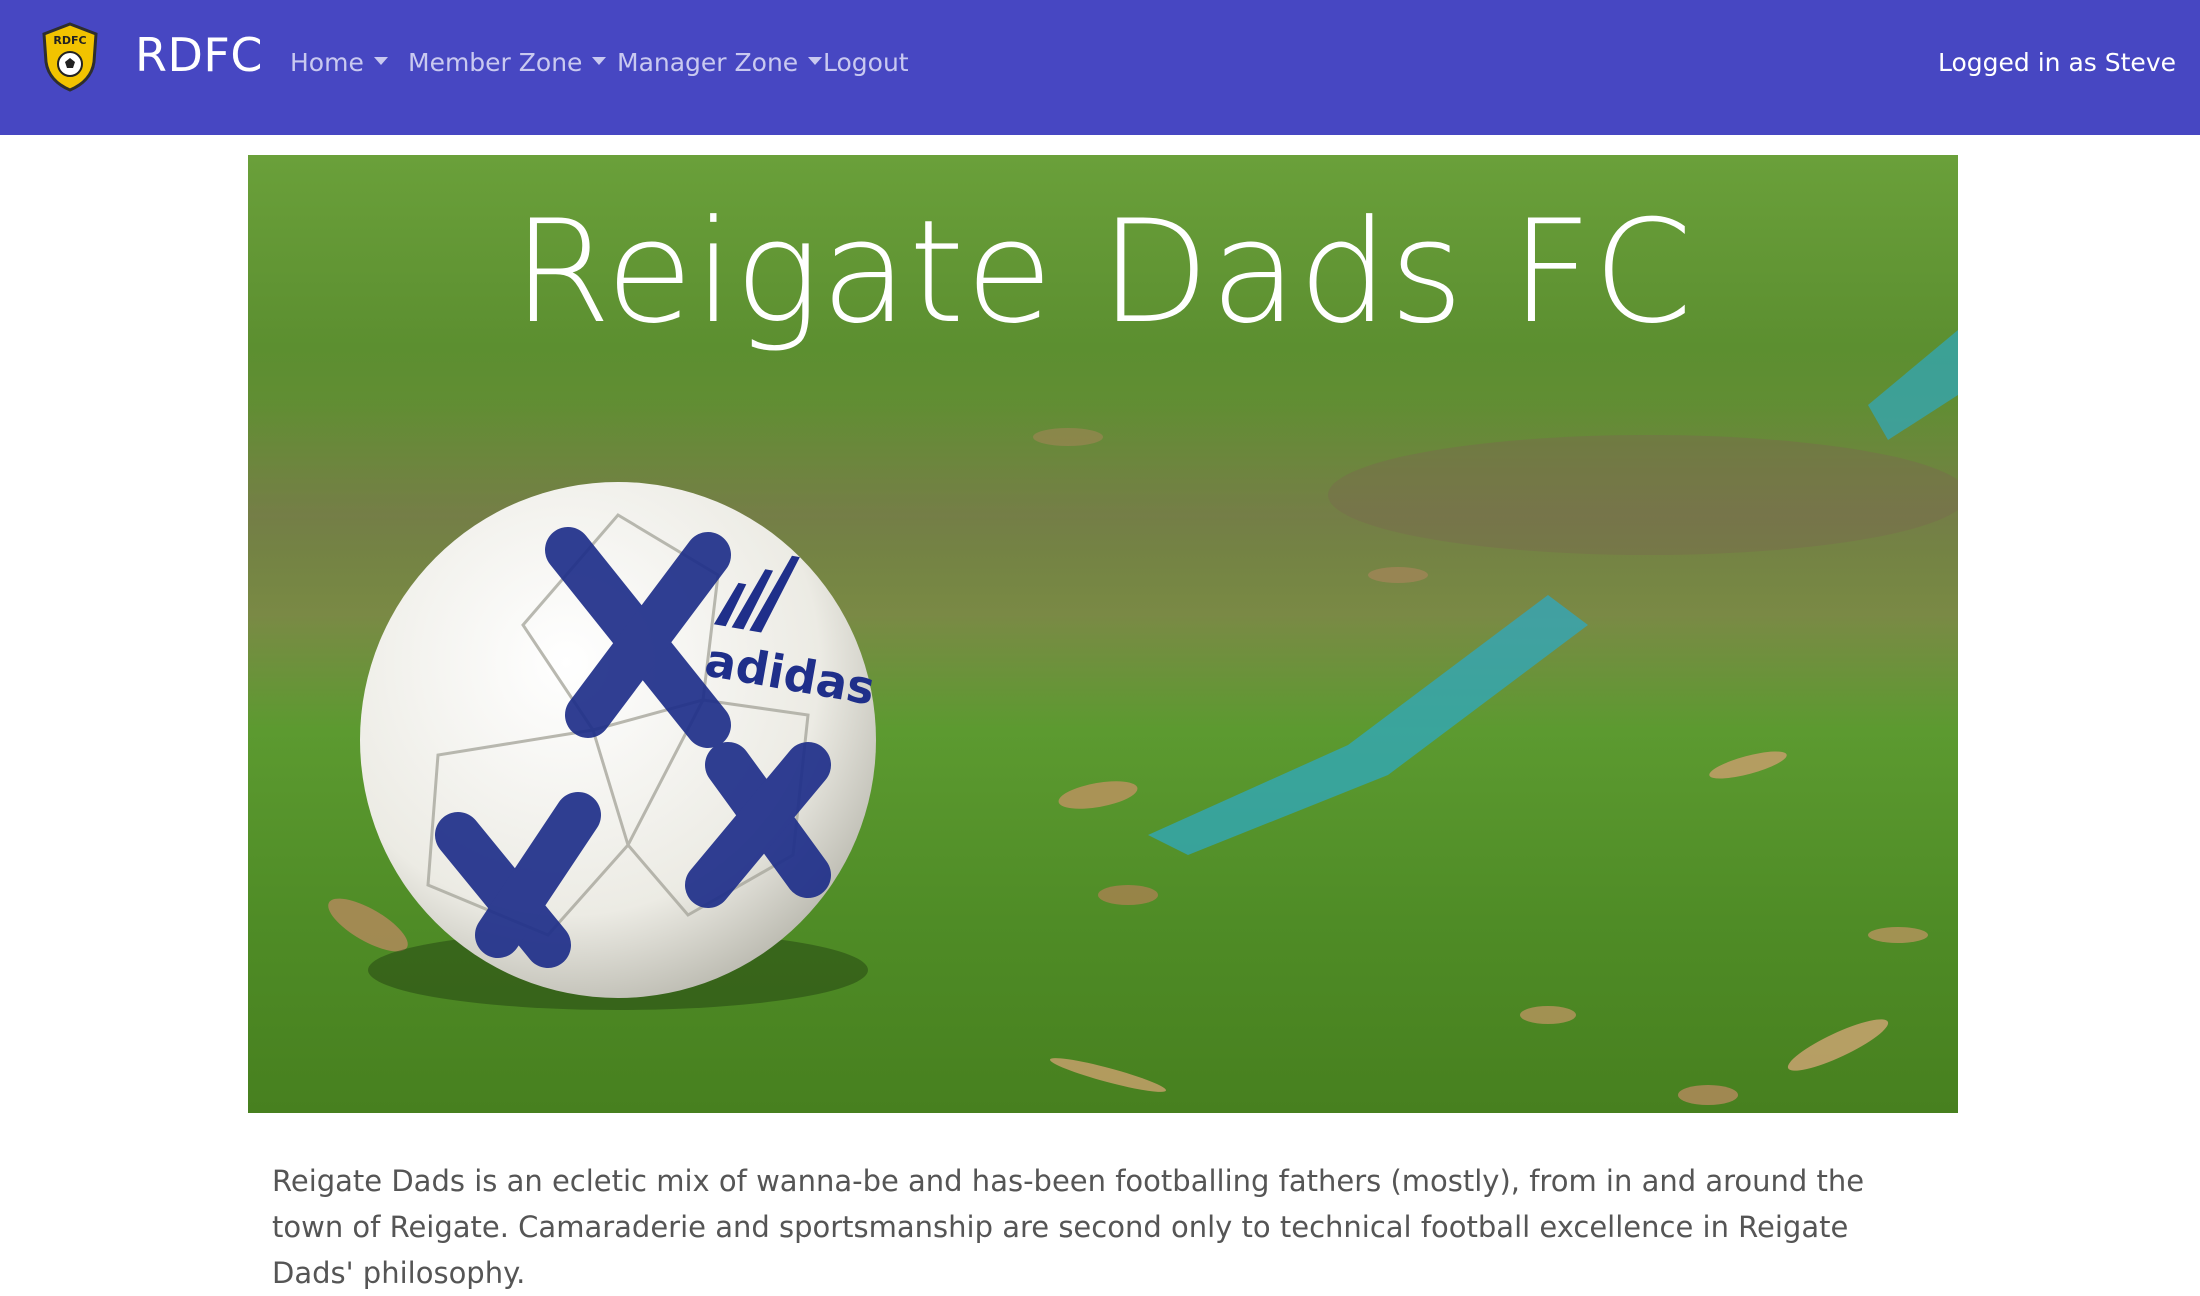  I want to click on nav-member-zone: Member Zone, so click(507, 62).